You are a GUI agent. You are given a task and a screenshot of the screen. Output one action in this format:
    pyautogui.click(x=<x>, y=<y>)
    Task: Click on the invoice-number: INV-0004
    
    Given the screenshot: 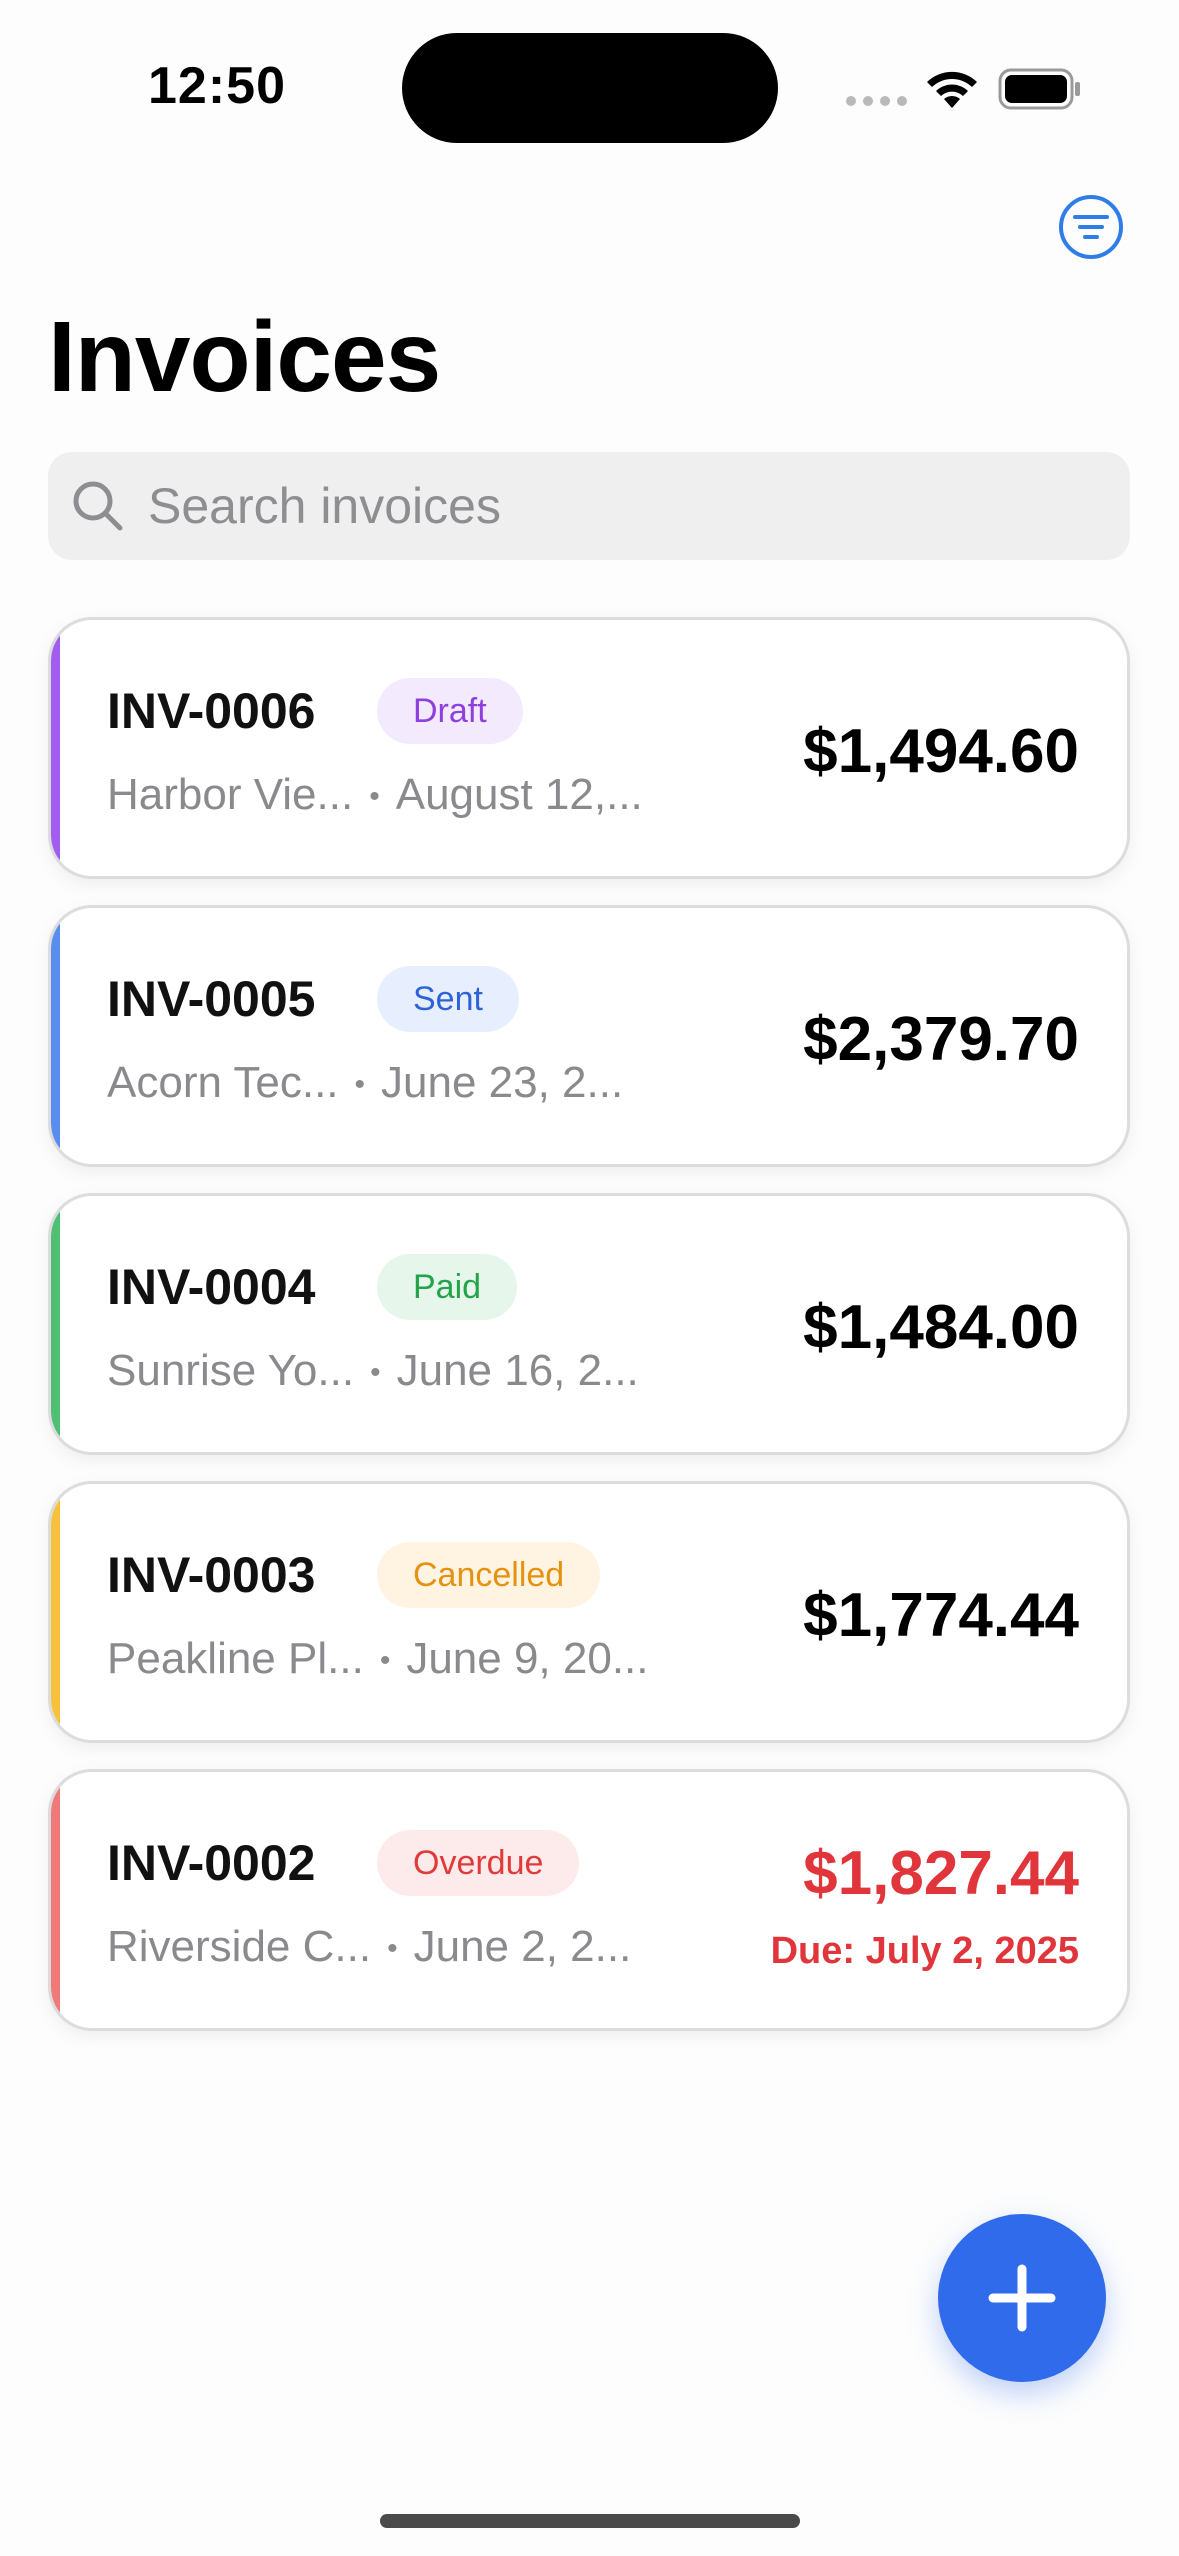 What is the action you would take?
    pyautogui.click(x=211, y=1287)
    